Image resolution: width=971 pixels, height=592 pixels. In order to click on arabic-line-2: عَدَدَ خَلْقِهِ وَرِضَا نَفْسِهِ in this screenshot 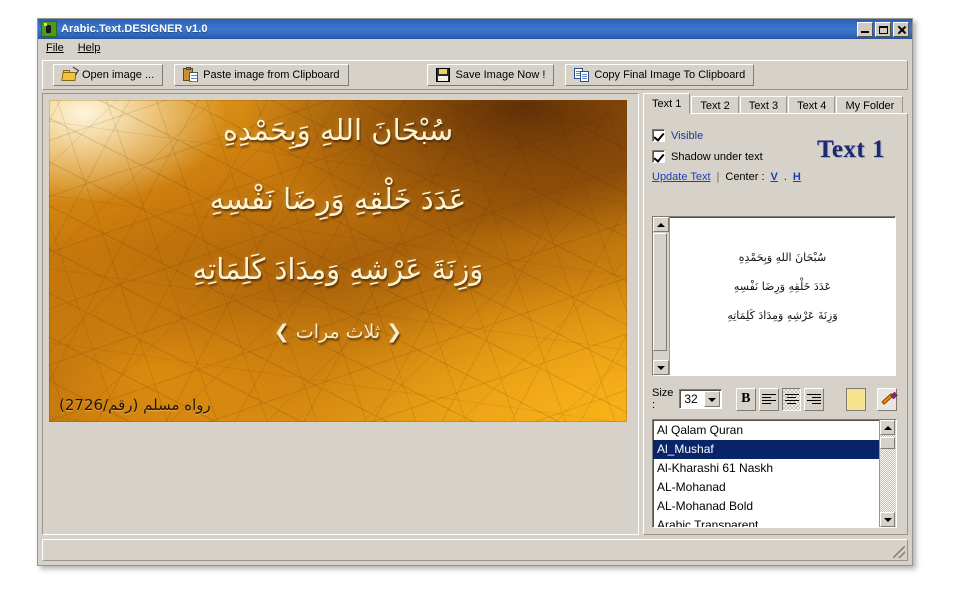, I will do `click(338, 199)`.